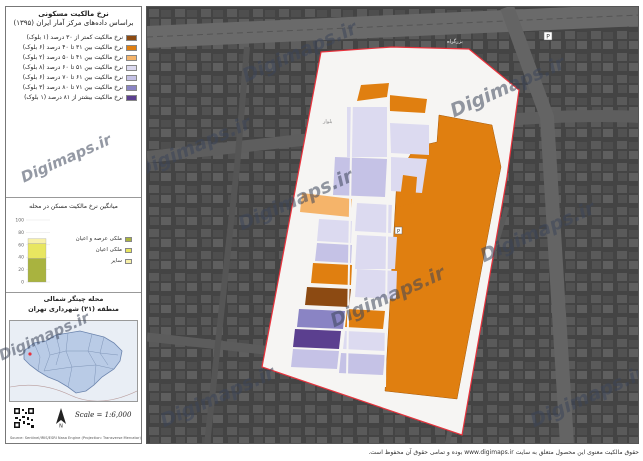 This screenshot has width=643, height=461. What do you see at coordinates (22, 283) in the screenshot?
I see `y-tick-label: 0` at bounding box center [22, 283].